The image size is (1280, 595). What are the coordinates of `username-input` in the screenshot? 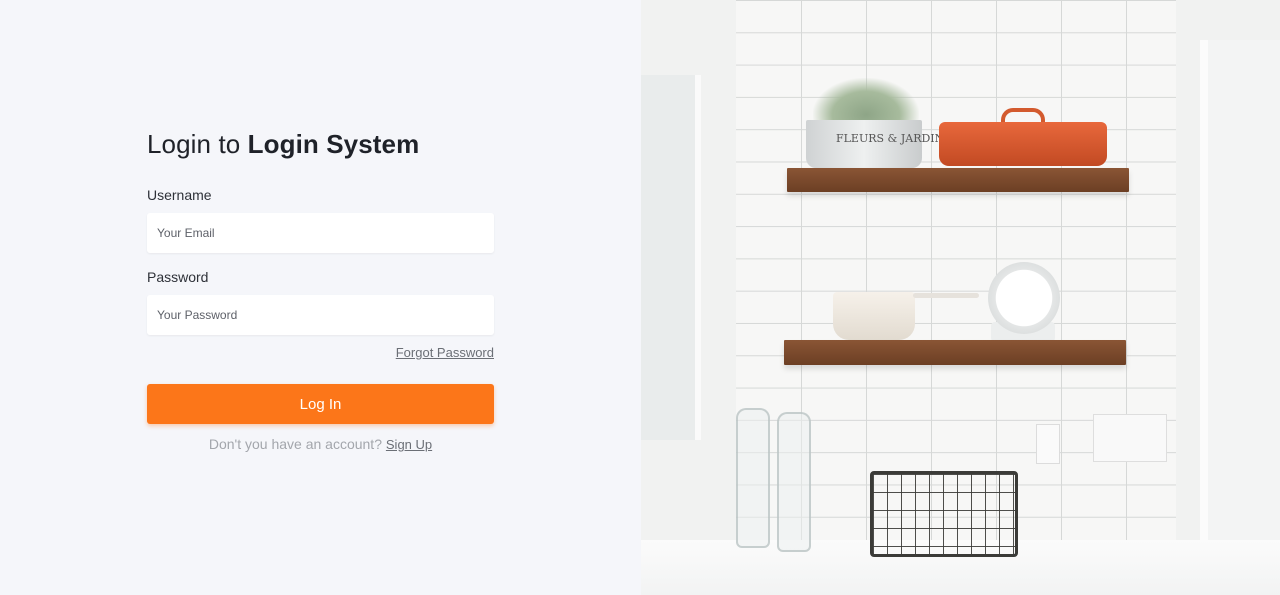 It's located at (320, 233).